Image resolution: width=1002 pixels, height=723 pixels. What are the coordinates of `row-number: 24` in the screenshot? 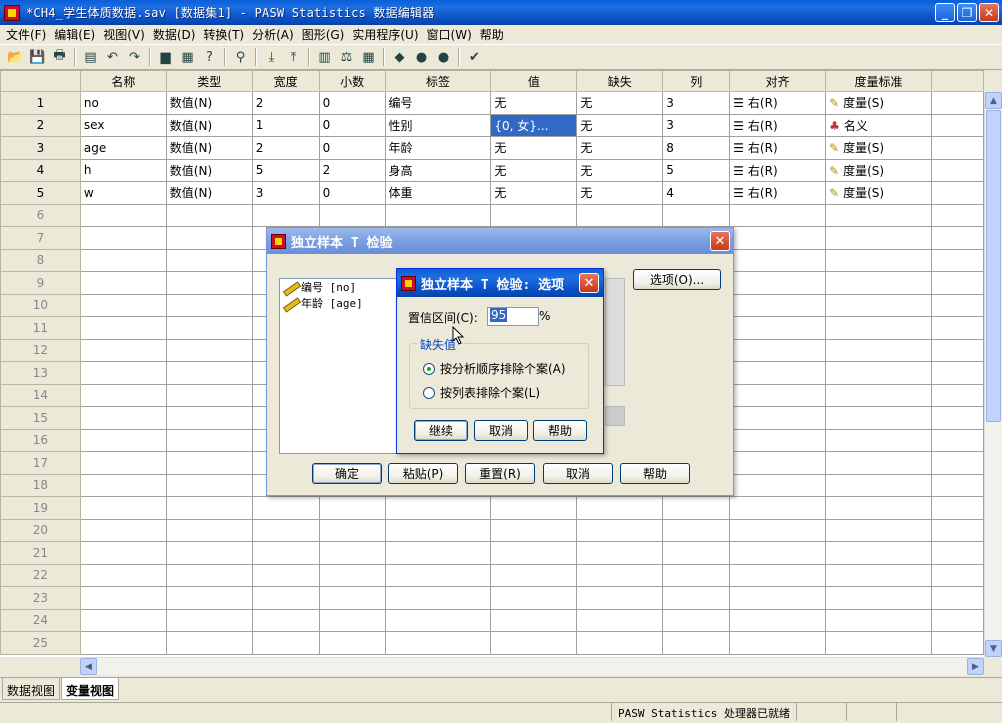 It's located at (40, 620).